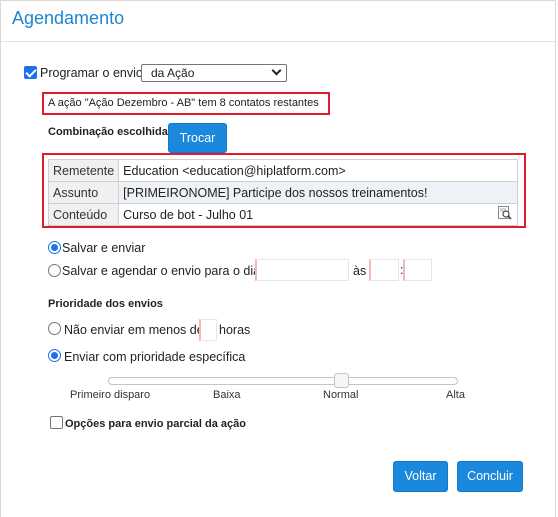  I want to click on chevron-down-icon, so click(276, 70).